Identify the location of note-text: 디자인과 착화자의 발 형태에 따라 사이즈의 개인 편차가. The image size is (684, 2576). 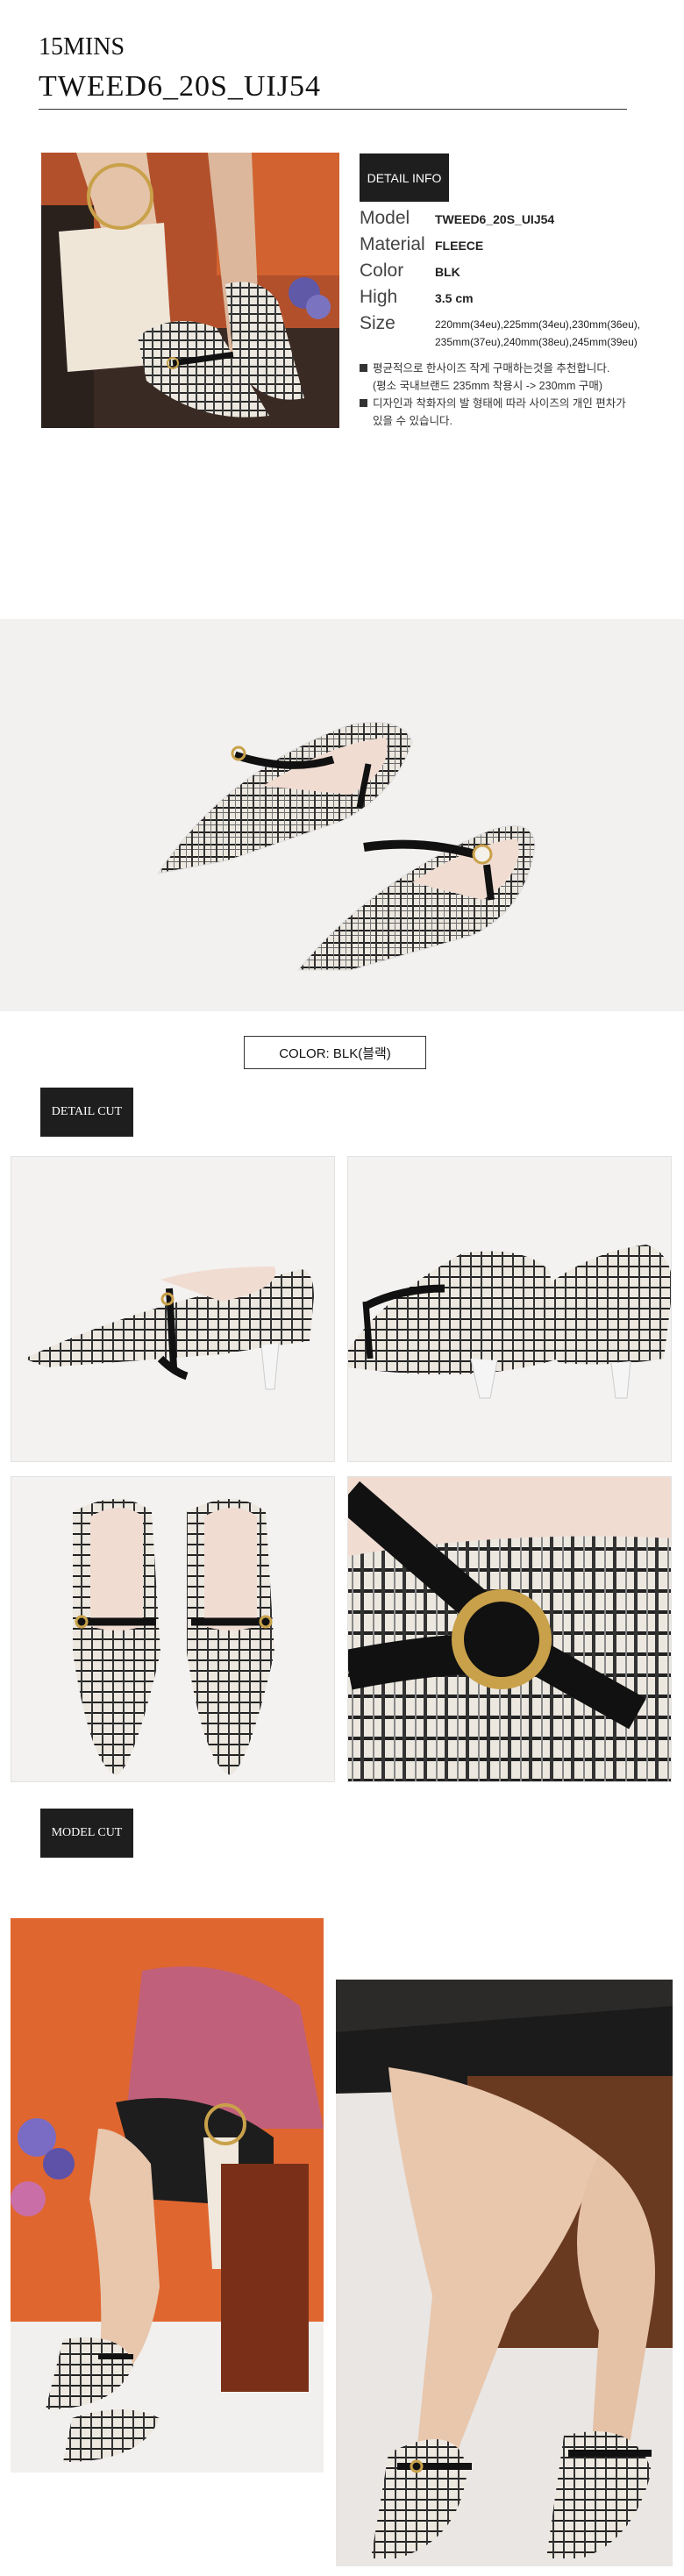
(499, 404).